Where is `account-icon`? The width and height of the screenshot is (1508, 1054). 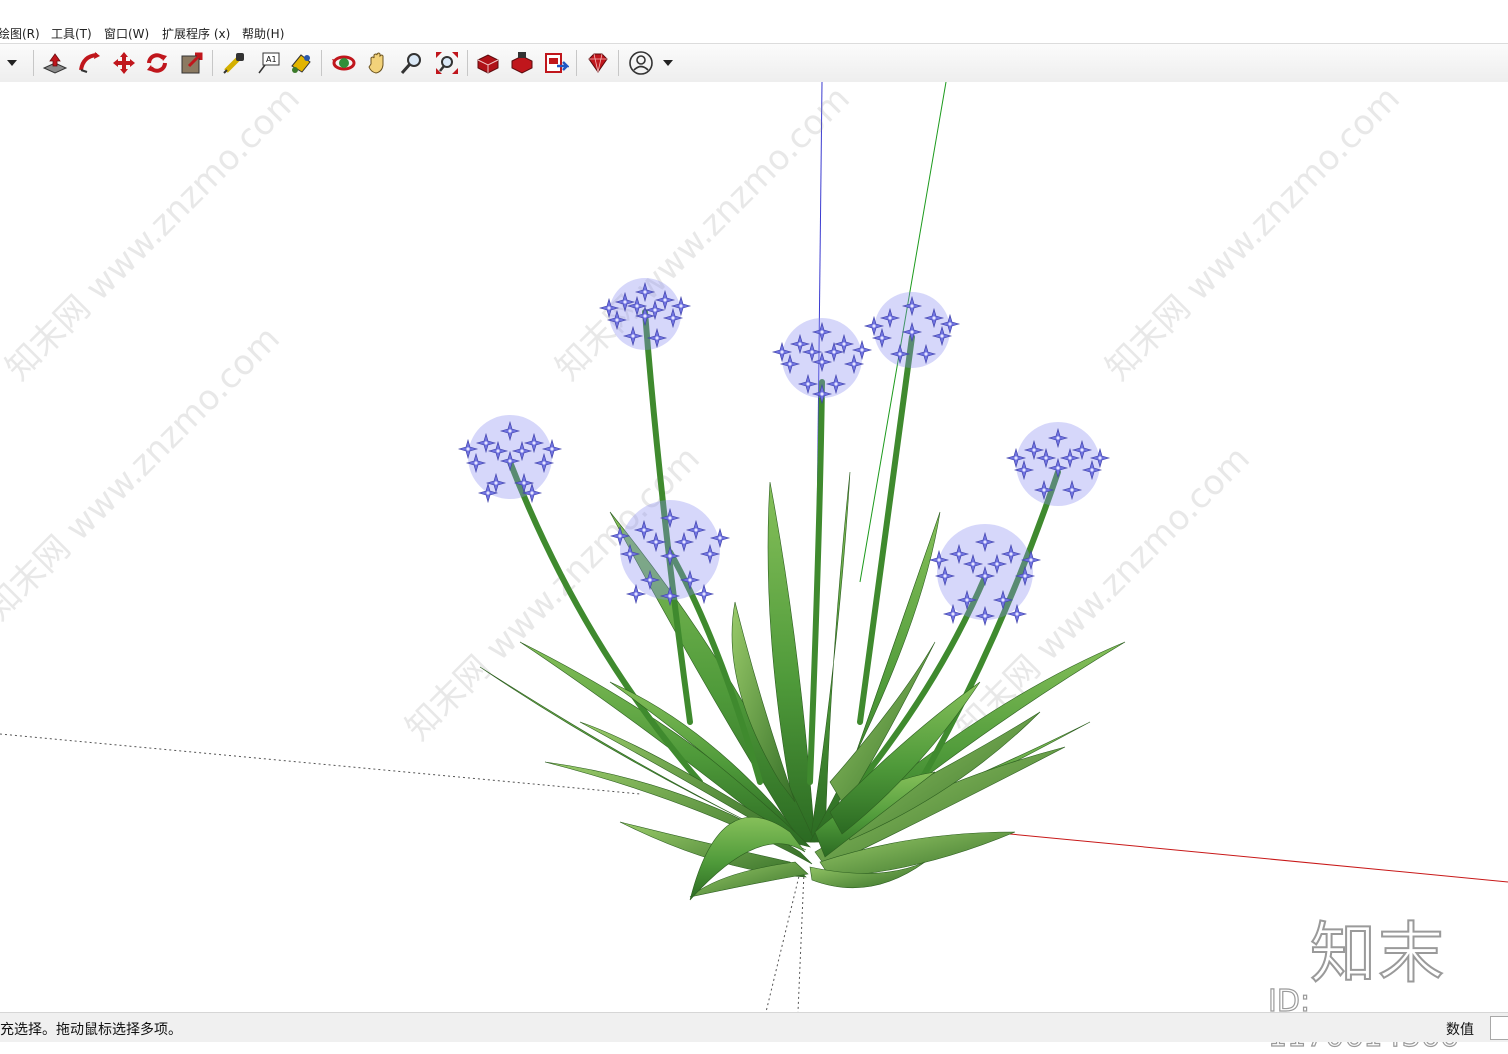
account-icon is located at coordinates (651, 63).